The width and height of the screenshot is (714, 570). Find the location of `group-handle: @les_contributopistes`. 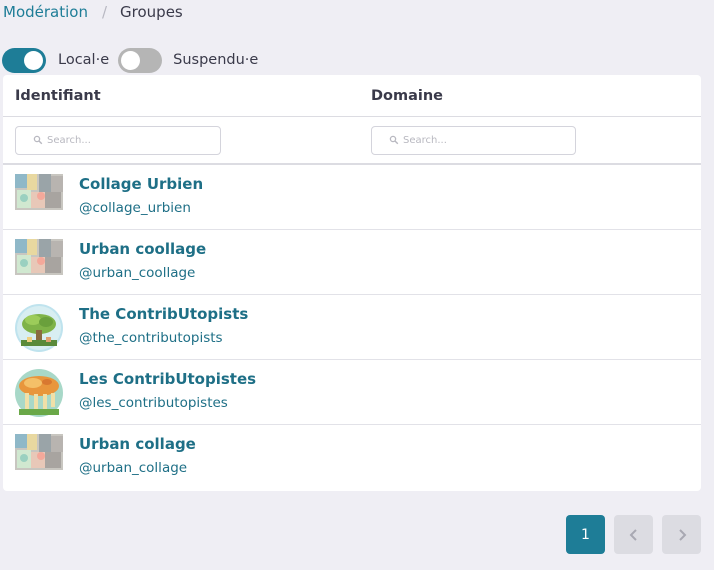

group-handle: @les_contributopistes is located at coordinates (167, 403).